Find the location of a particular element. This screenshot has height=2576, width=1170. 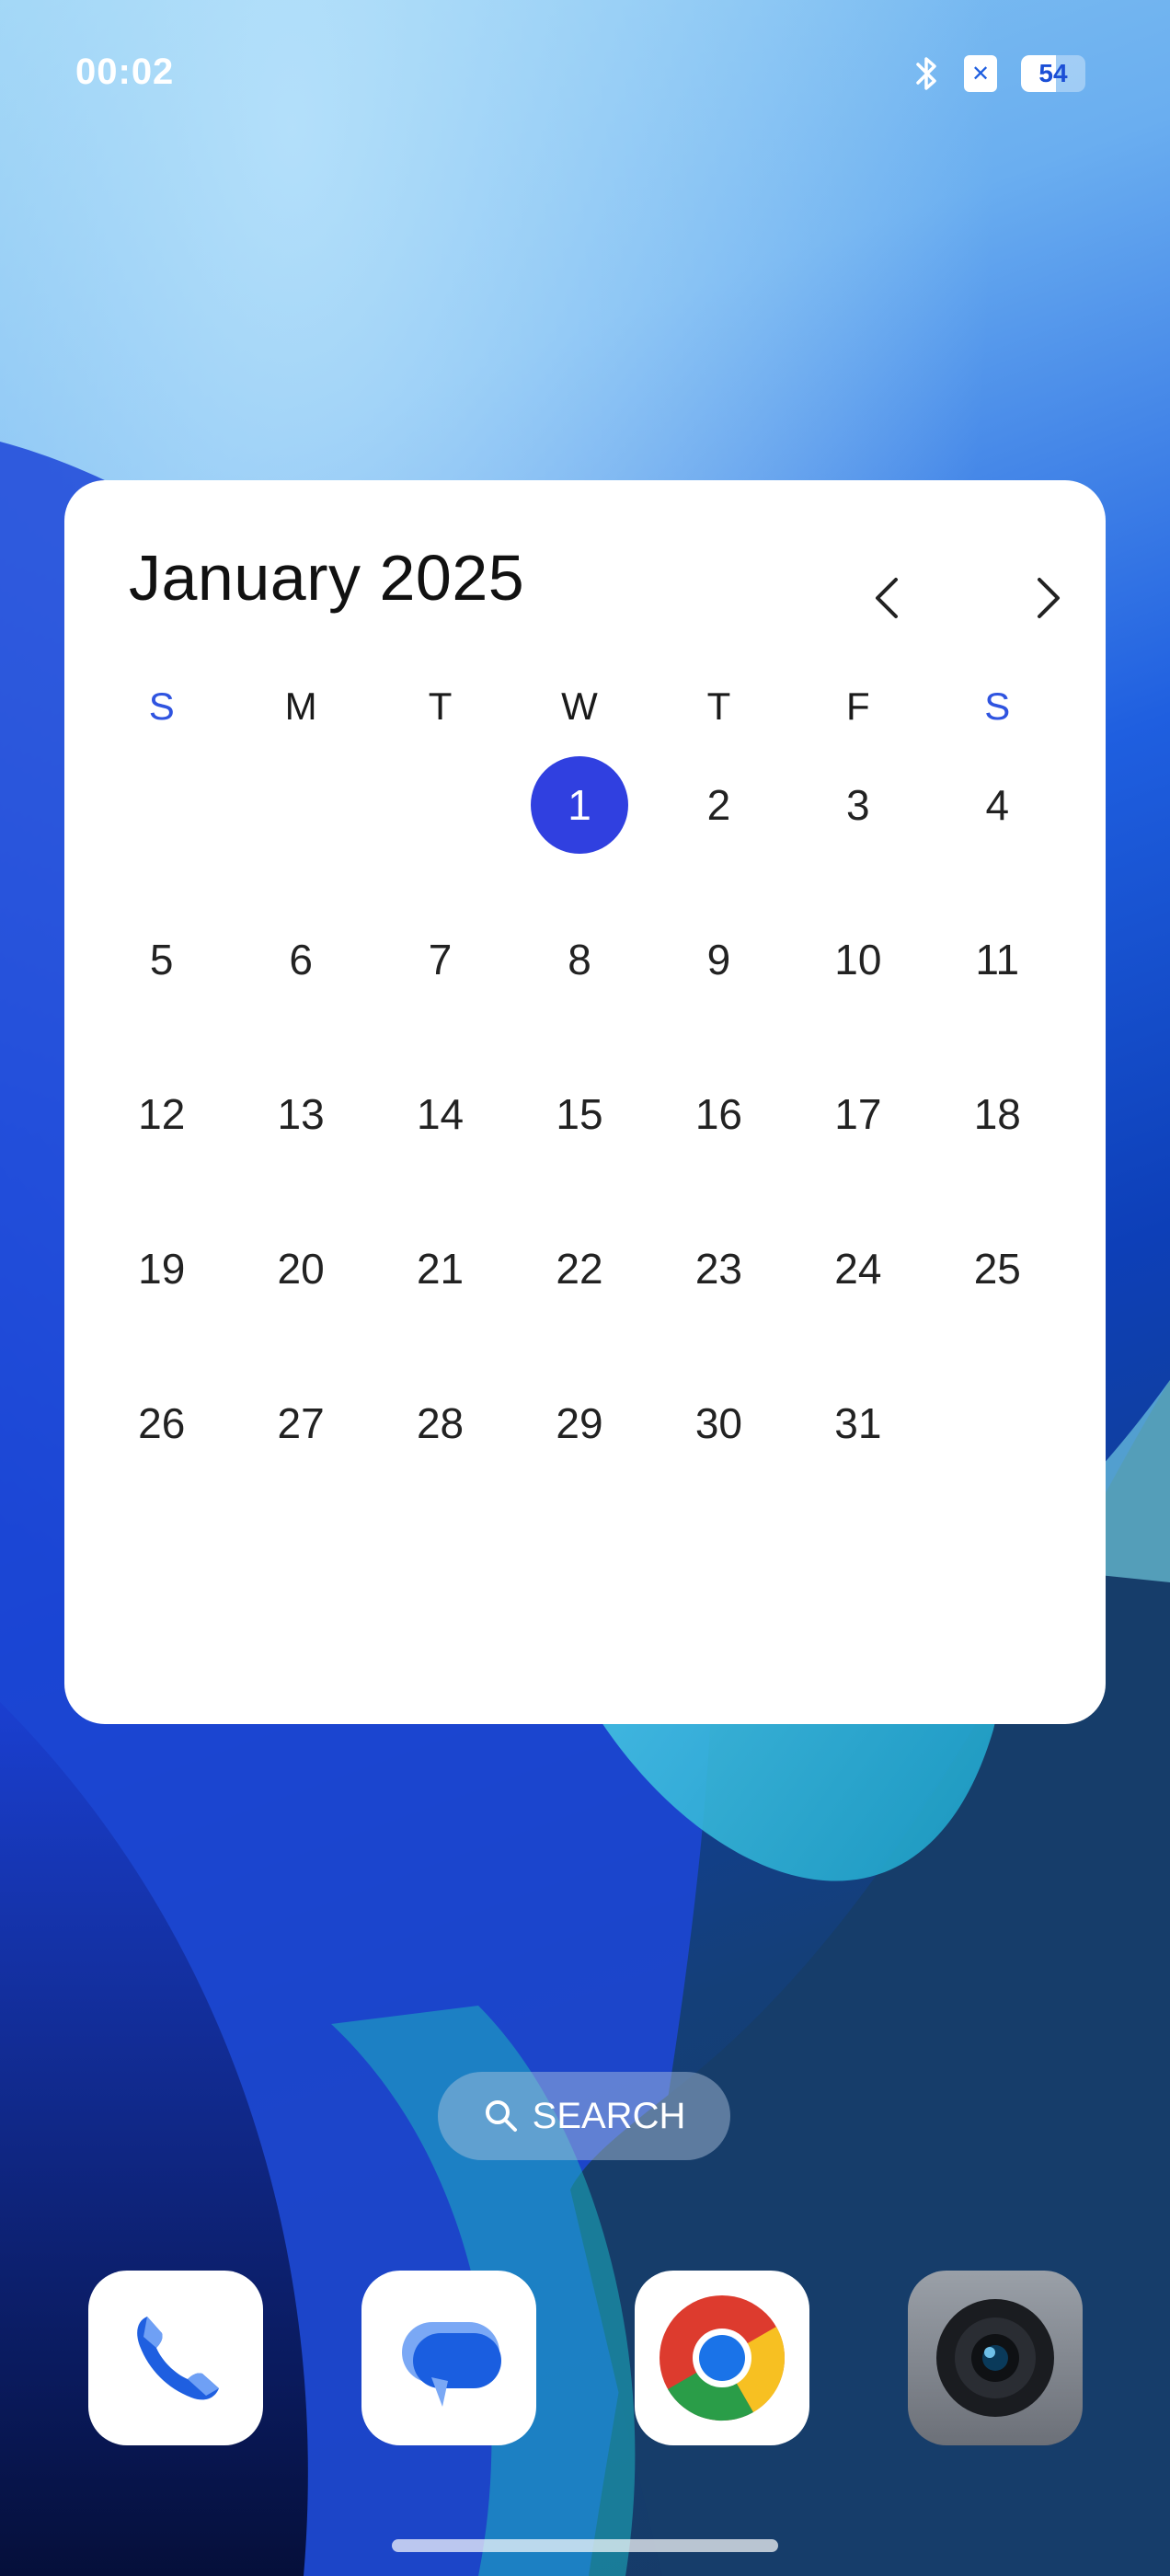

day-number: 22 is located at coordinates (579, 1269).